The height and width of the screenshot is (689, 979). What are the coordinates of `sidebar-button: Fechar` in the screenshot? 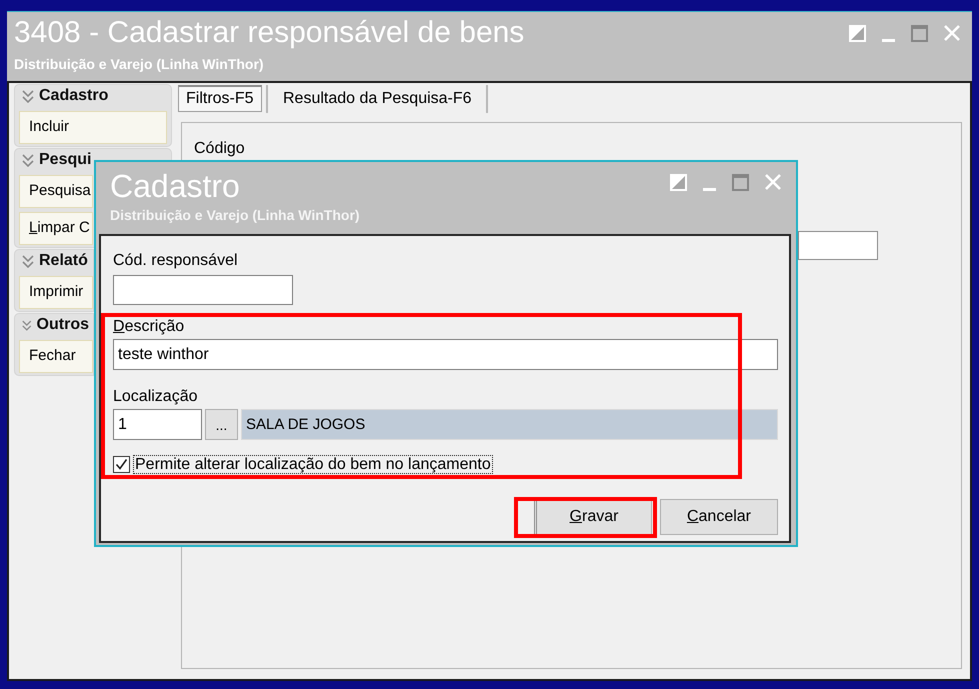 It's located at (56, 356).